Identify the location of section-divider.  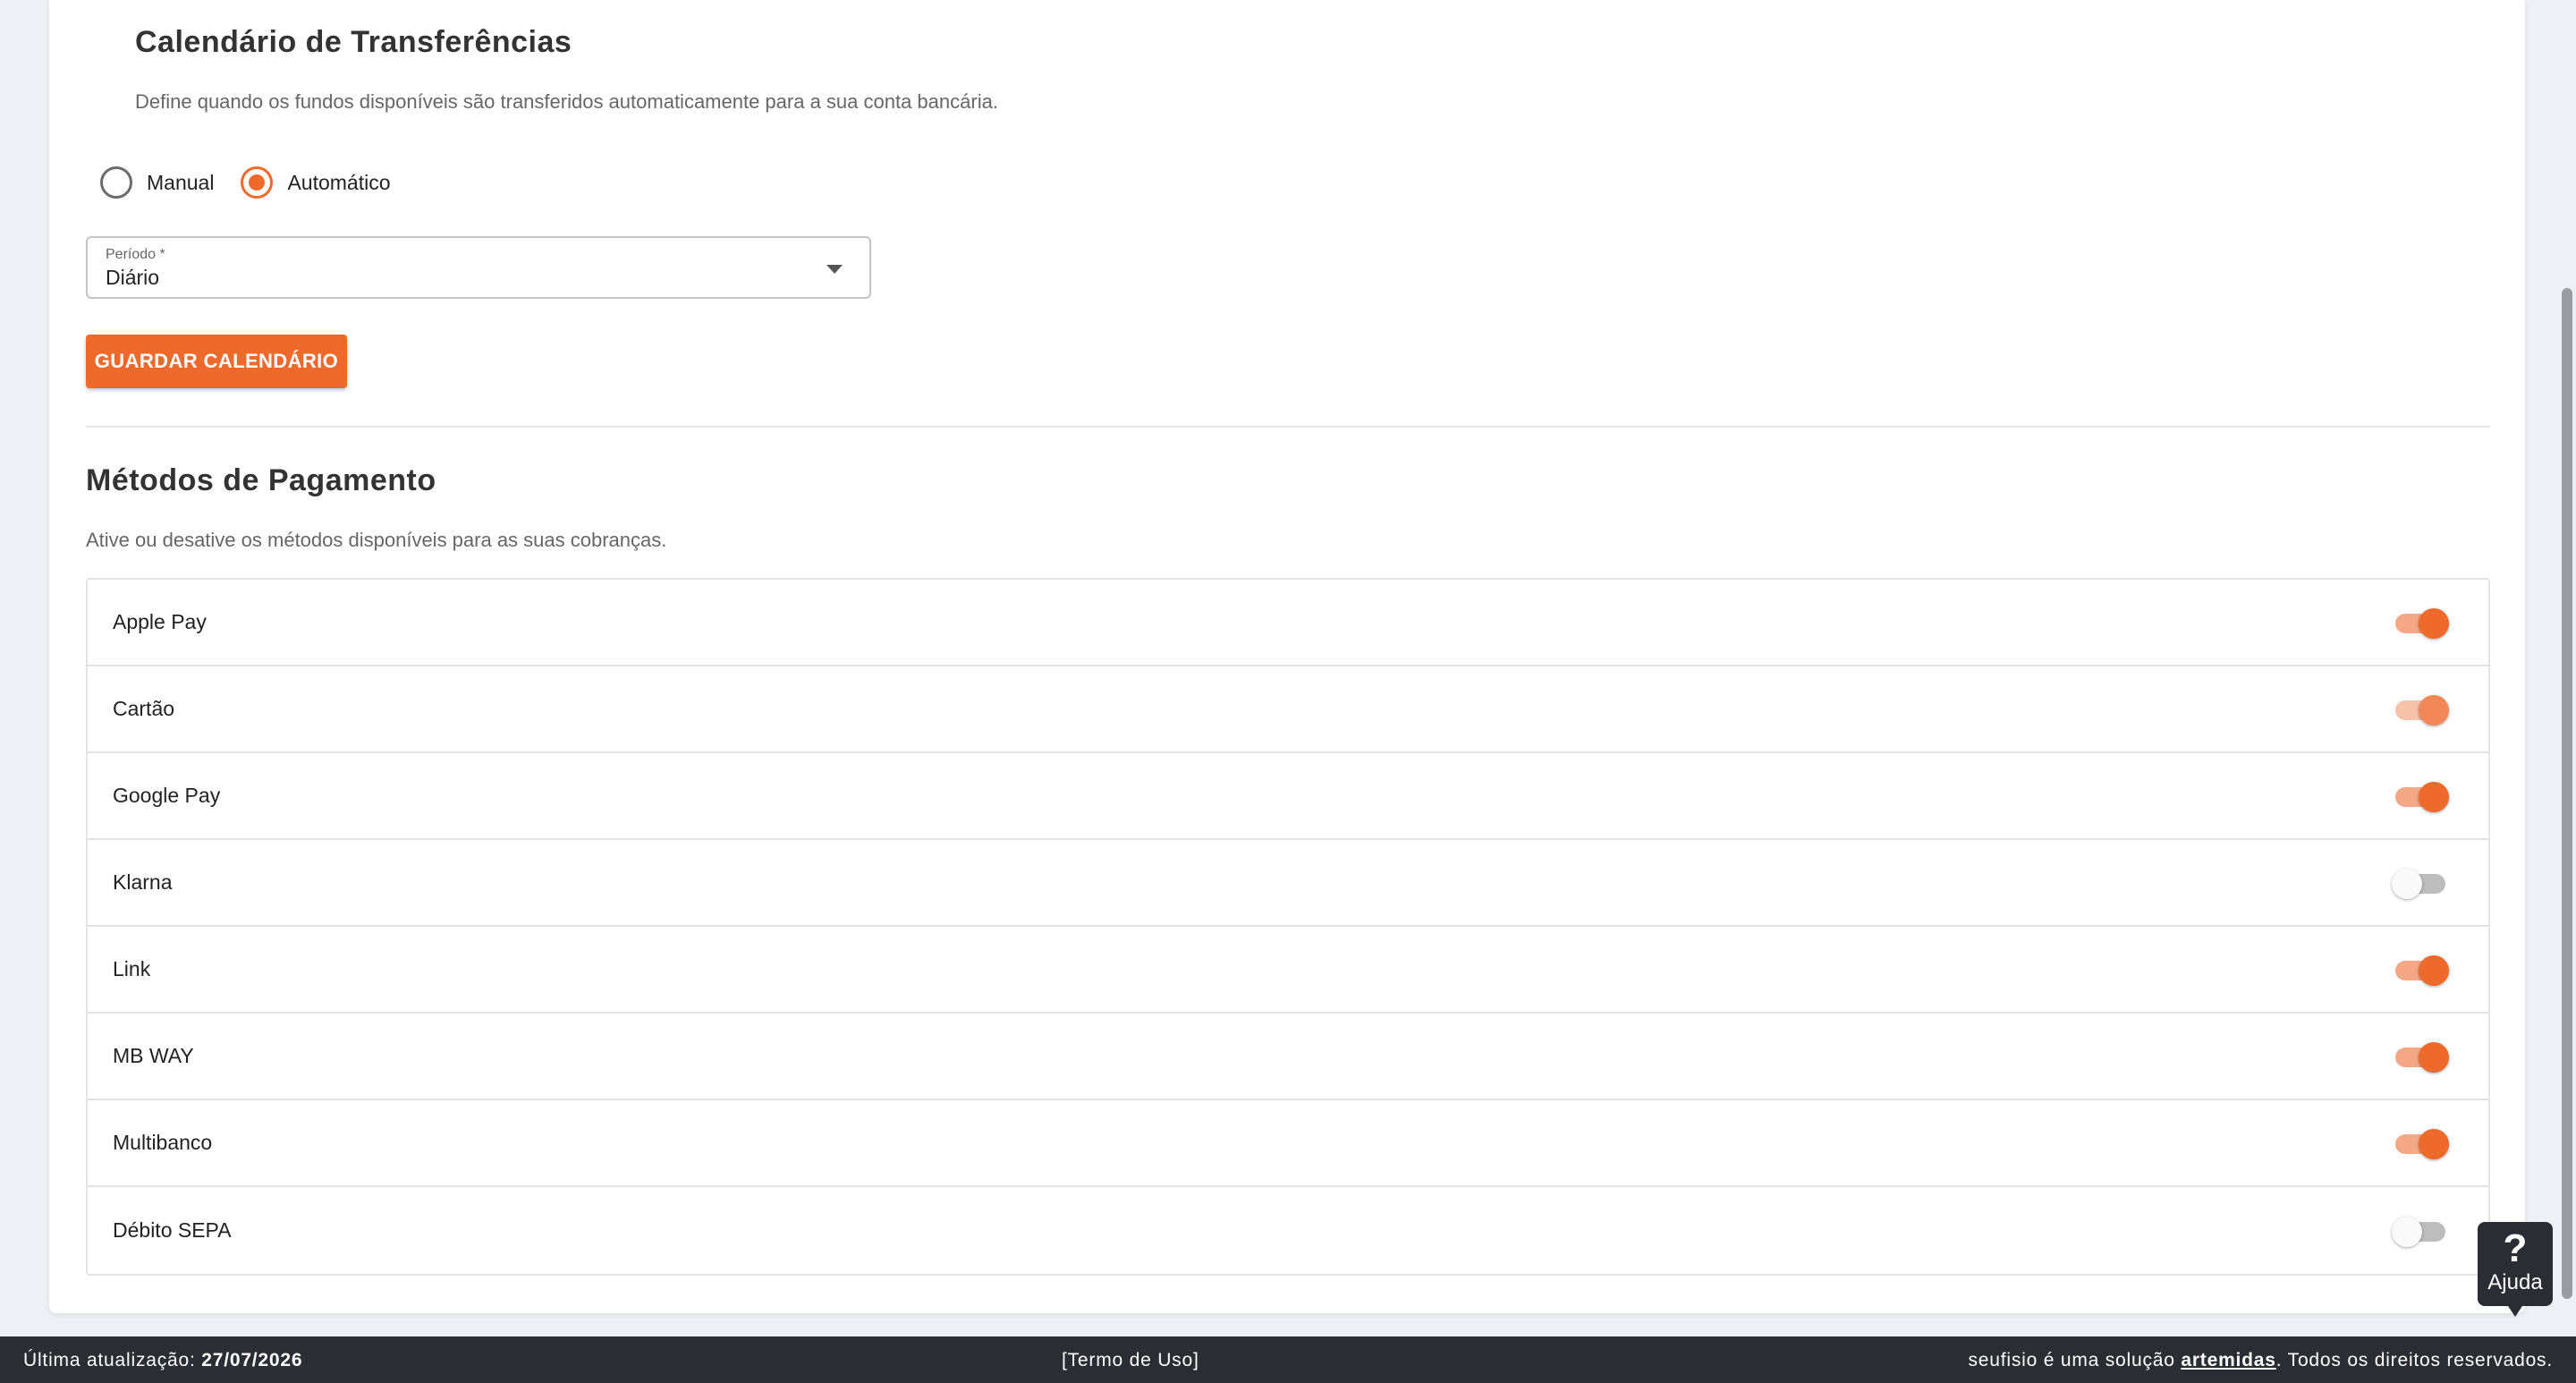
(1288, 427).